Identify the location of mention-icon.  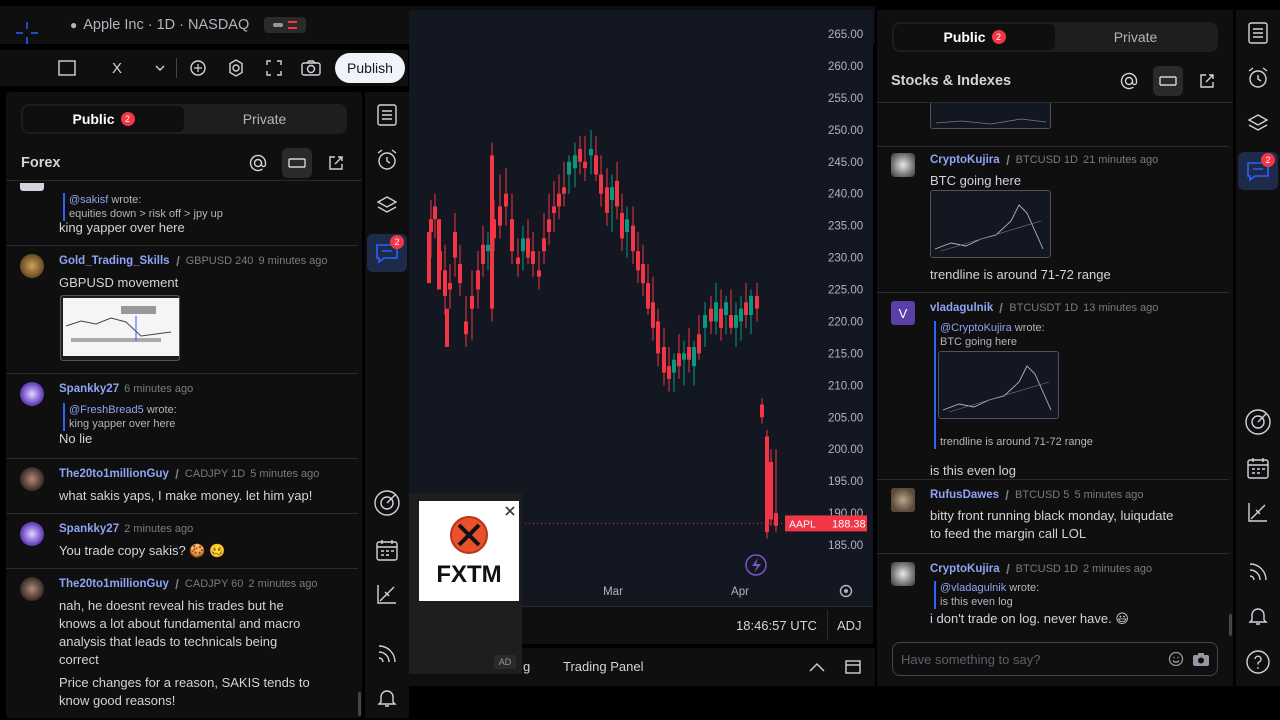
(1129, 81).